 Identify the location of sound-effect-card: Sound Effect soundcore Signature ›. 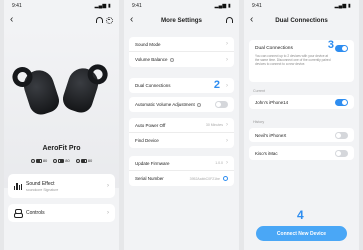
(61, 186).